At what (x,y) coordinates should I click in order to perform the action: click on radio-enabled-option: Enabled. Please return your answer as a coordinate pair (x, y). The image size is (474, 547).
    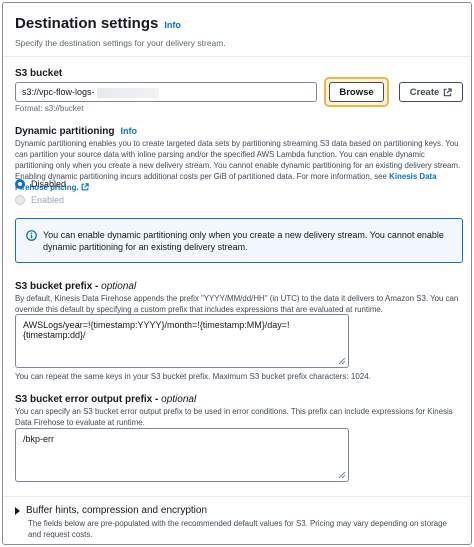
    Looking at the image, I should click on (39, 200).